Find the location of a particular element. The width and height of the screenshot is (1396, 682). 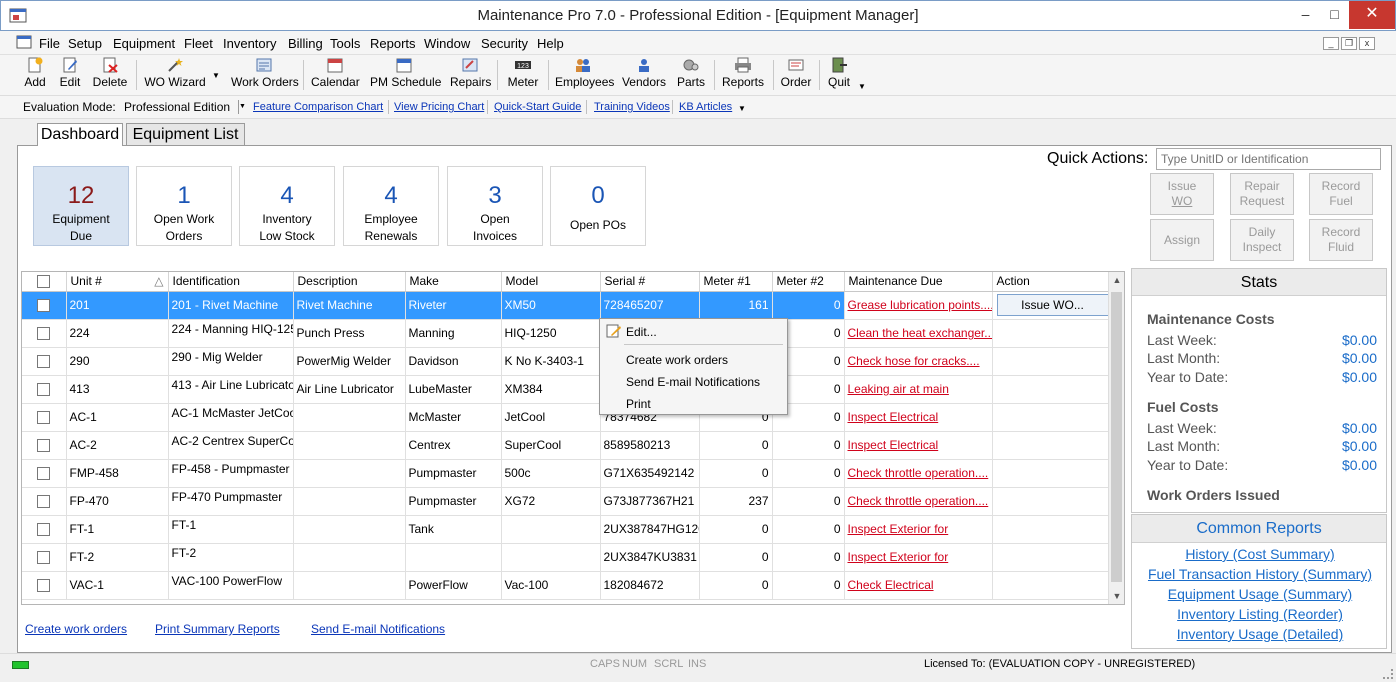

minimize-button: – is located at coordinates (1305, 15).